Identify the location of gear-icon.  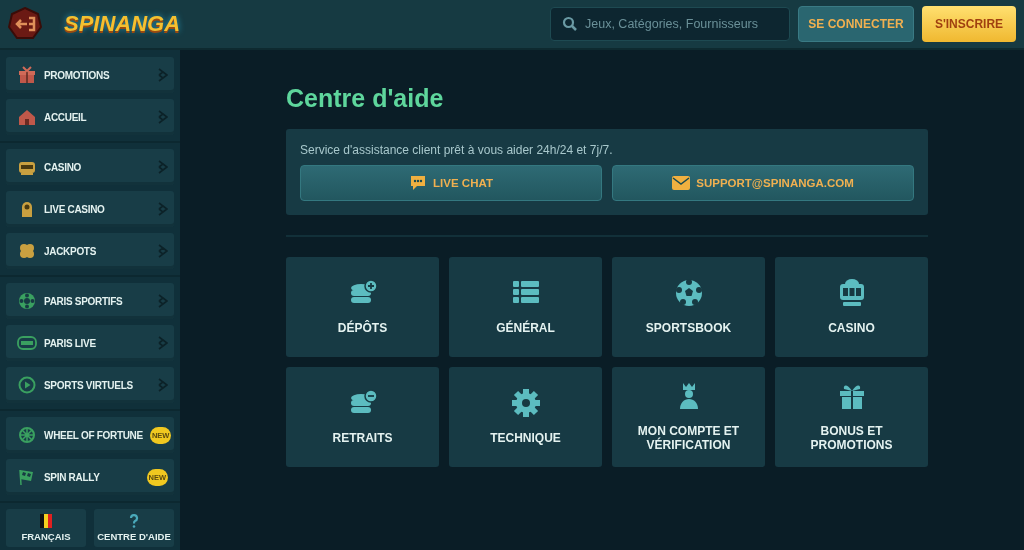
(525, 403).